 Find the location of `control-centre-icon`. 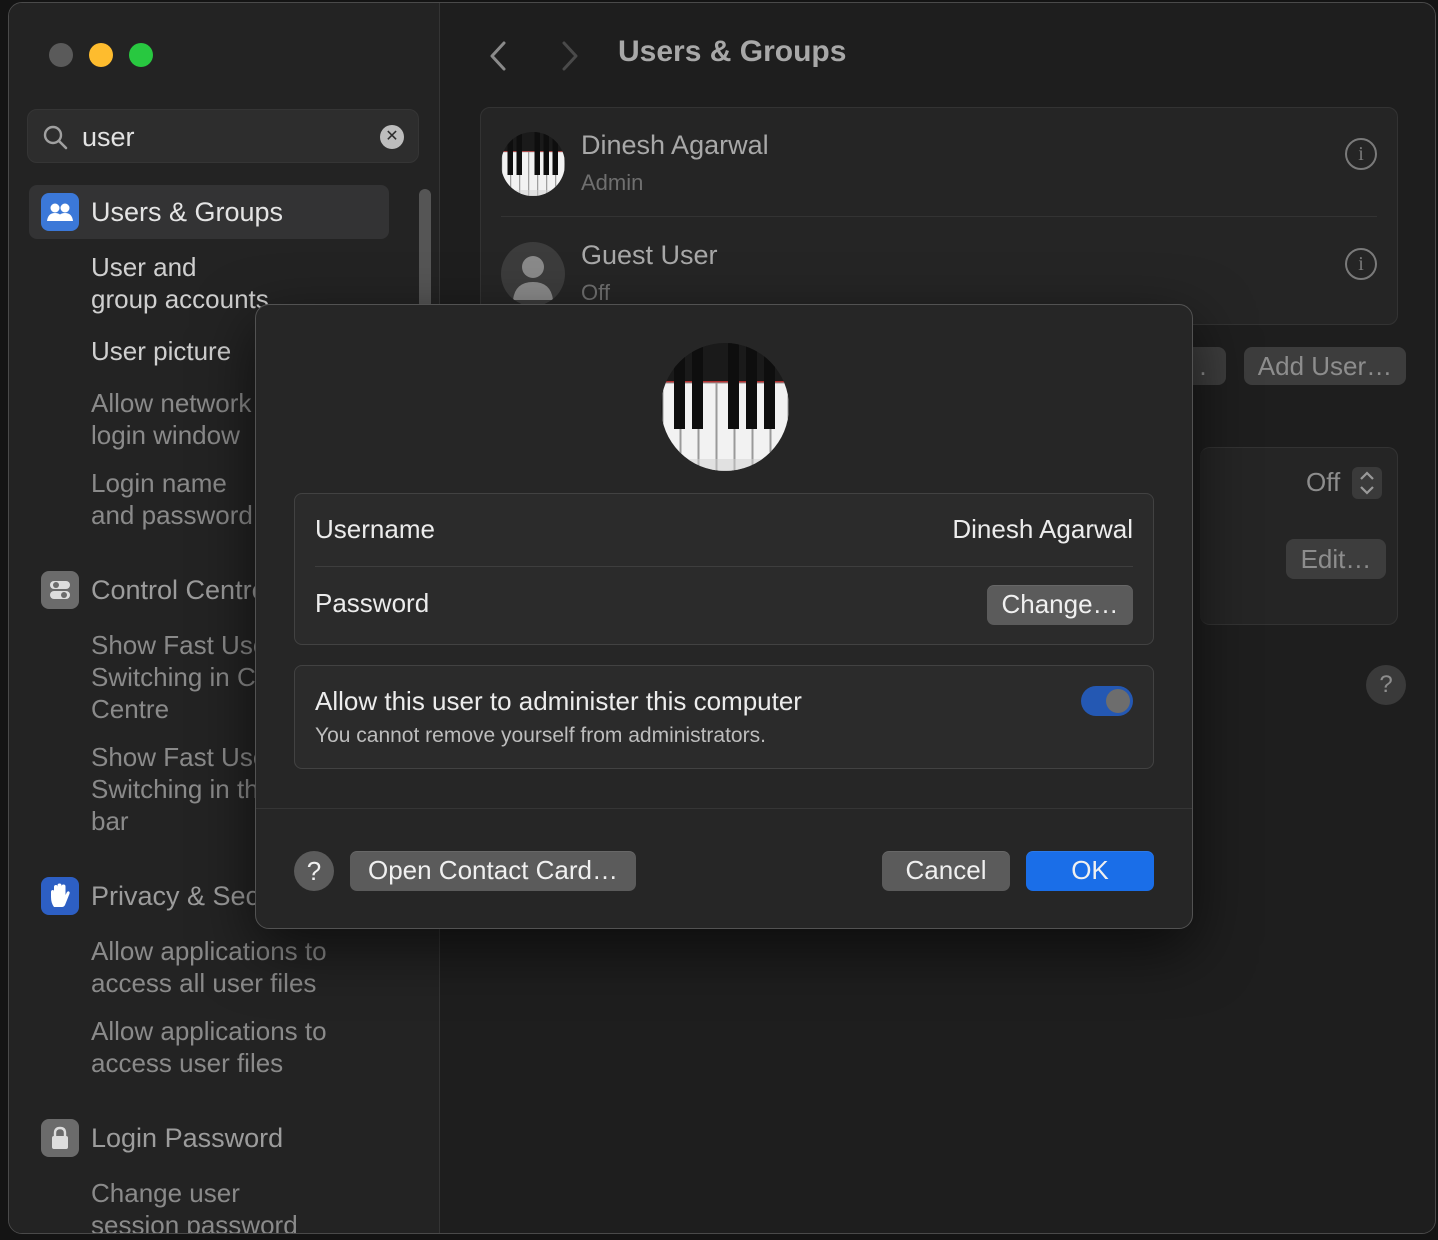

control-centre-icon is located at coordinates (60, 590).